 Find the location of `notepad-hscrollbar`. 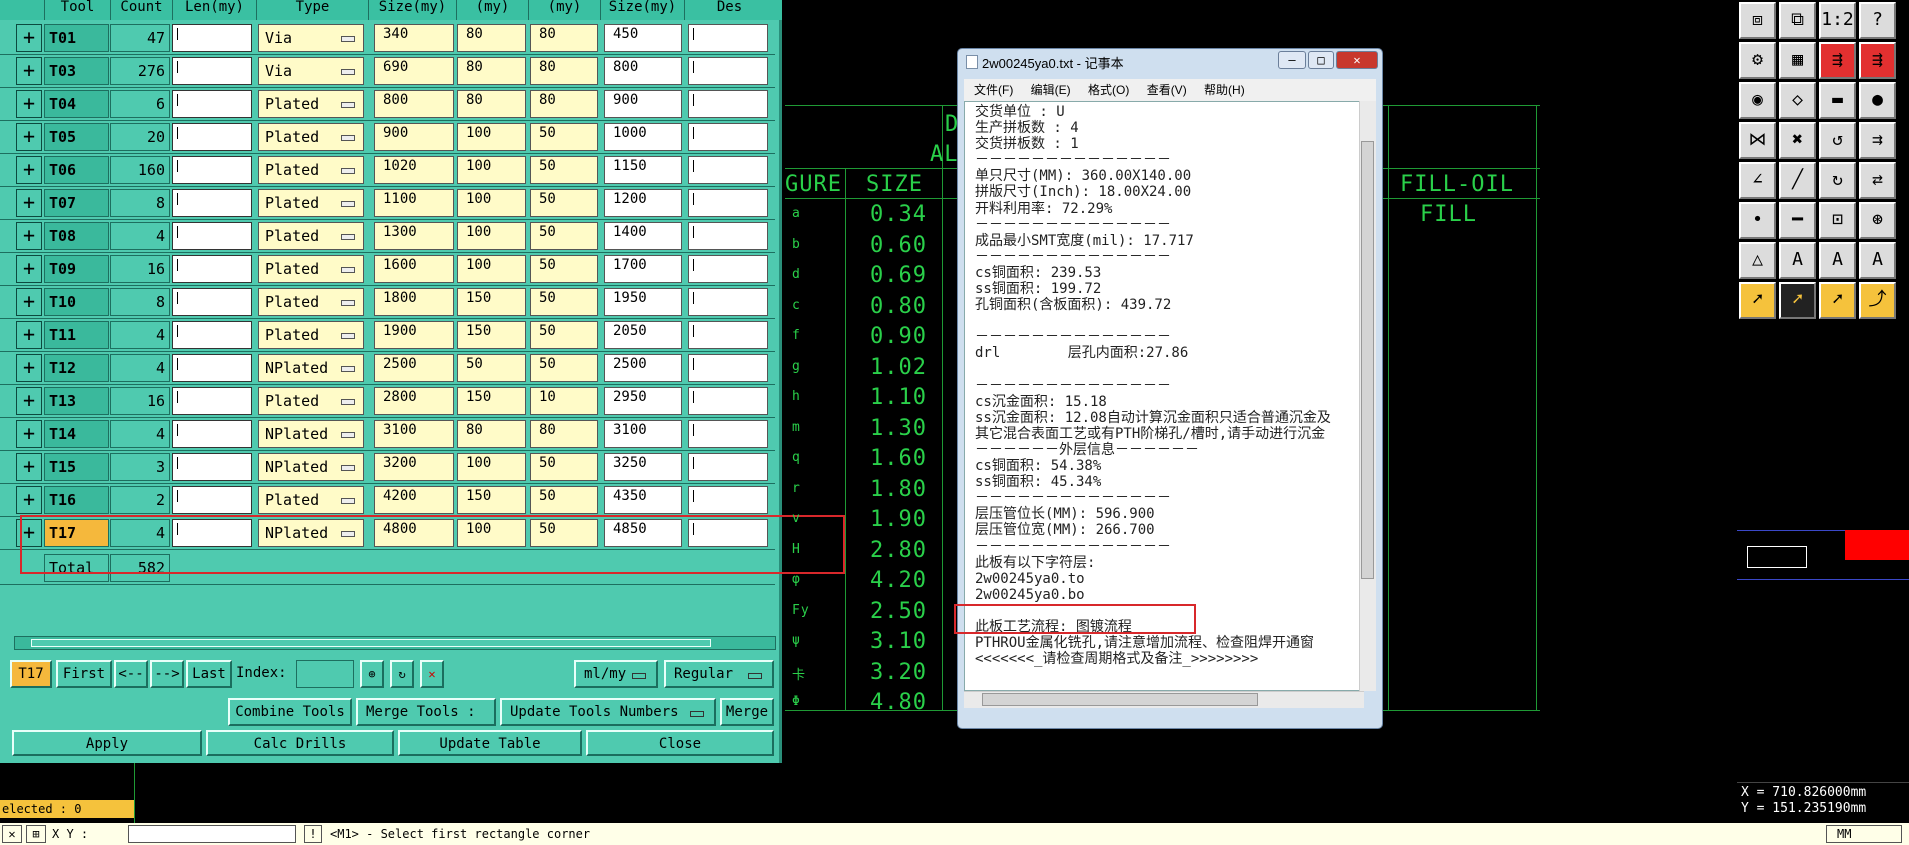

notepad-hscrollbar is located at coordinates (1164, 699).